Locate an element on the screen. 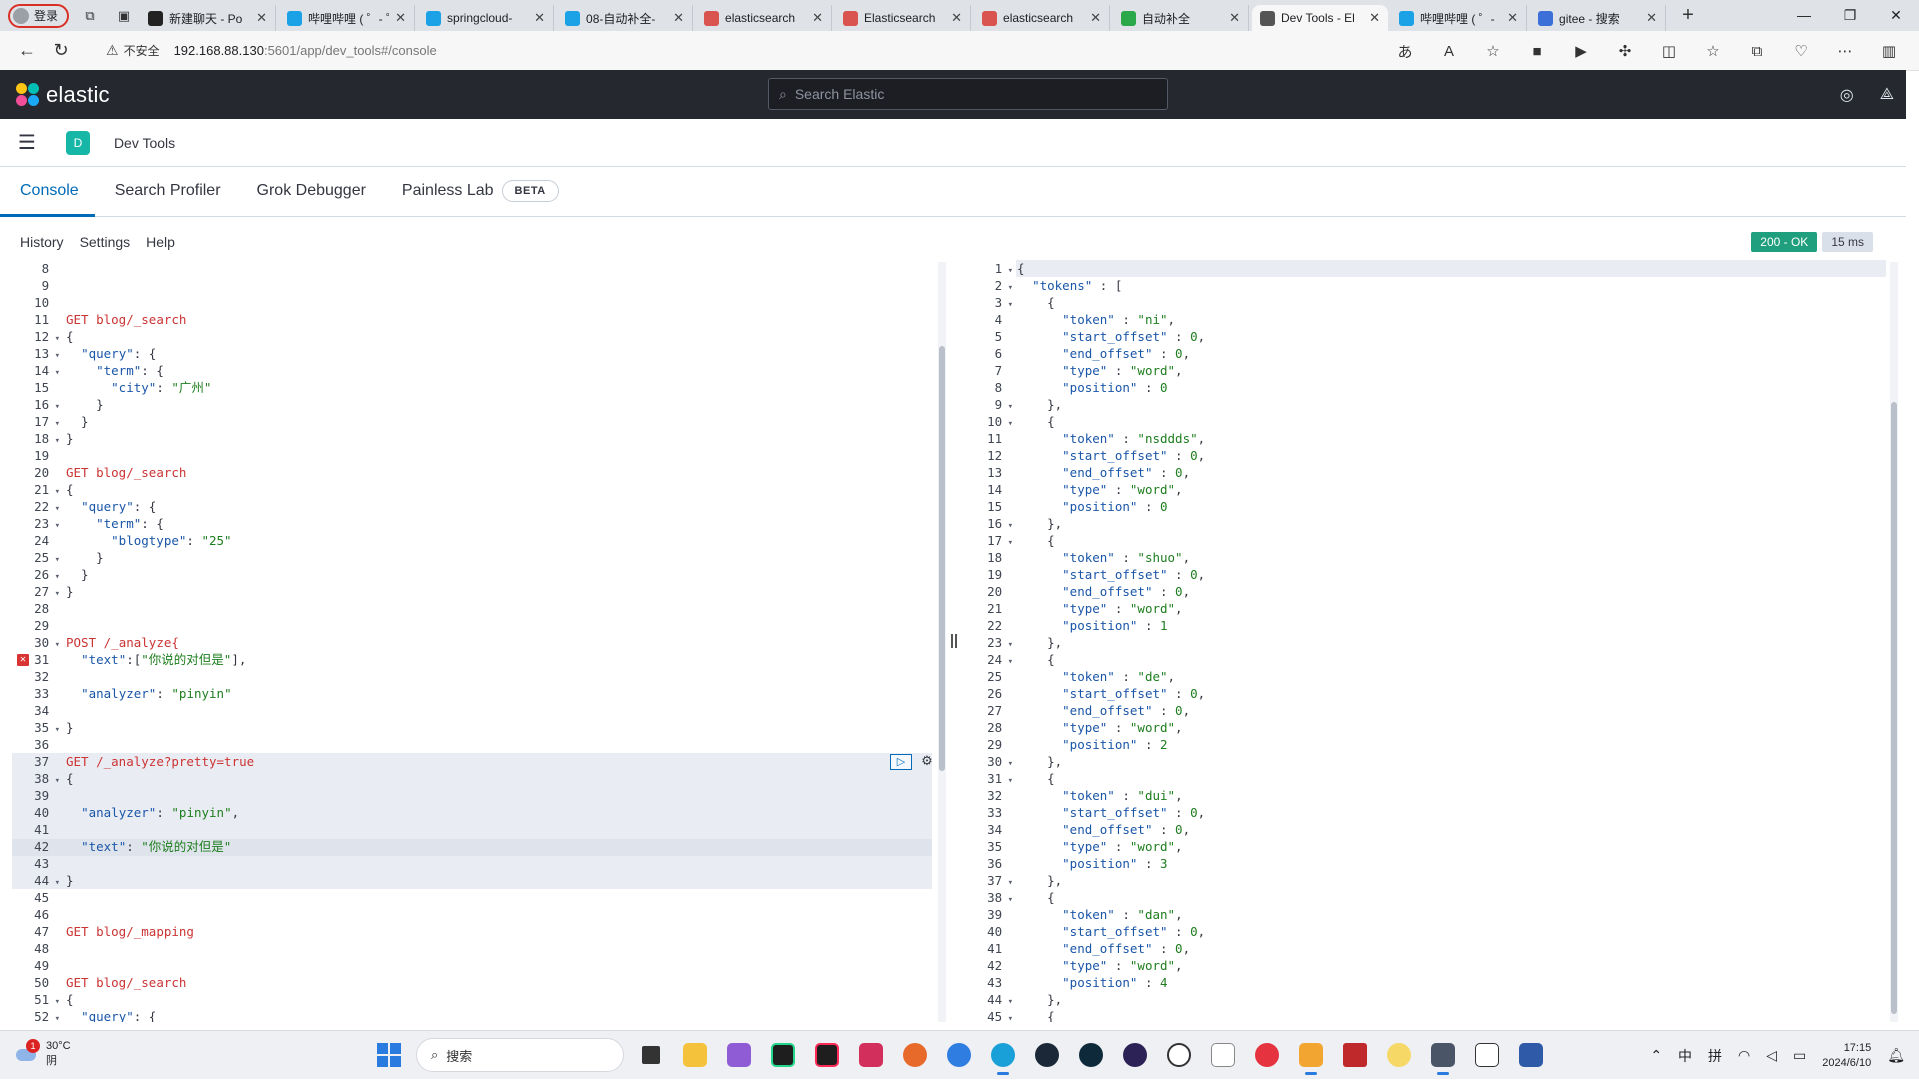 The width and height of the screenshot is (1919, 1080). clock: 17:15 2024/6/10 is located at coordinates (1846, 1056).